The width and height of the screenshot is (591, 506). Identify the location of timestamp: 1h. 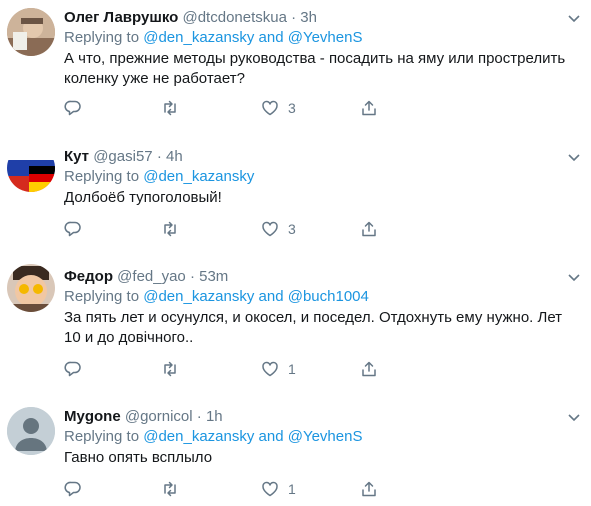
(214, 416).